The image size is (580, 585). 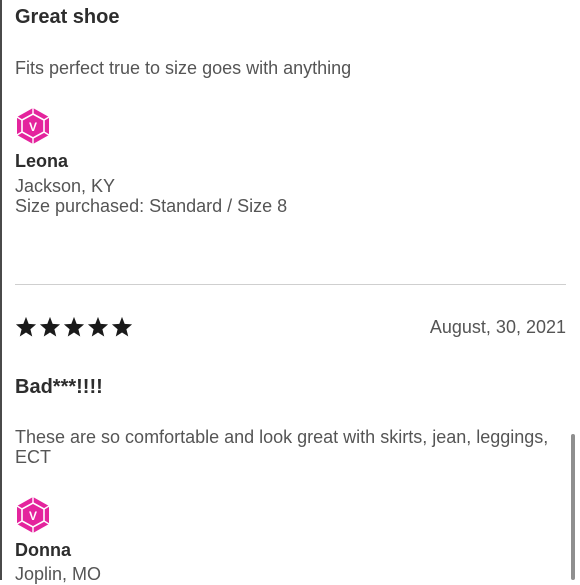 What do you see at coordinates (497, 327) in the screenshot?
I see `review-date: August, 30, 2021` at bounding box center [497, 327].